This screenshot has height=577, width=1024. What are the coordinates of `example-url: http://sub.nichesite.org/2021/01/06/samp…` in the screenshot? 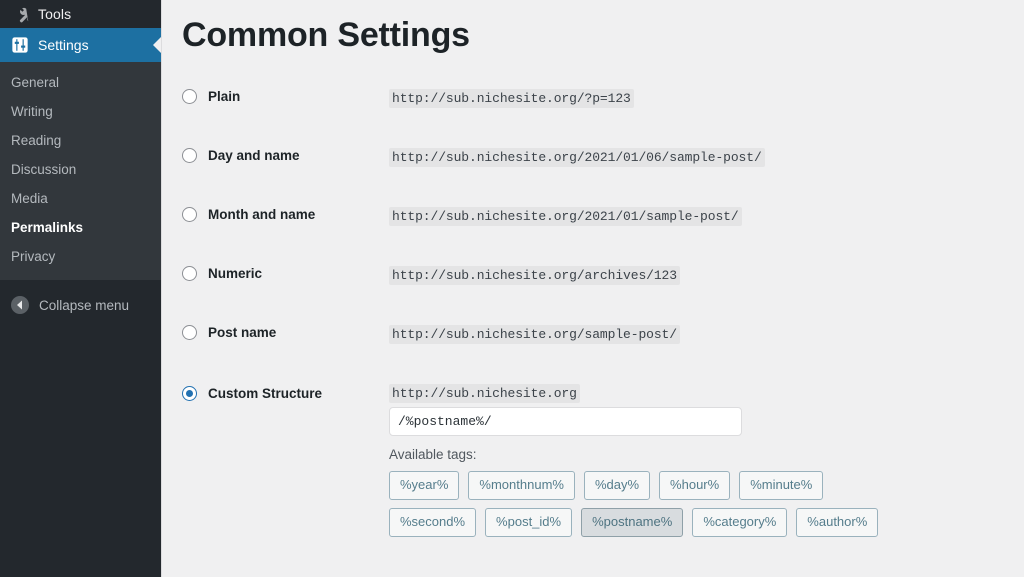 It's located at (577, 157).